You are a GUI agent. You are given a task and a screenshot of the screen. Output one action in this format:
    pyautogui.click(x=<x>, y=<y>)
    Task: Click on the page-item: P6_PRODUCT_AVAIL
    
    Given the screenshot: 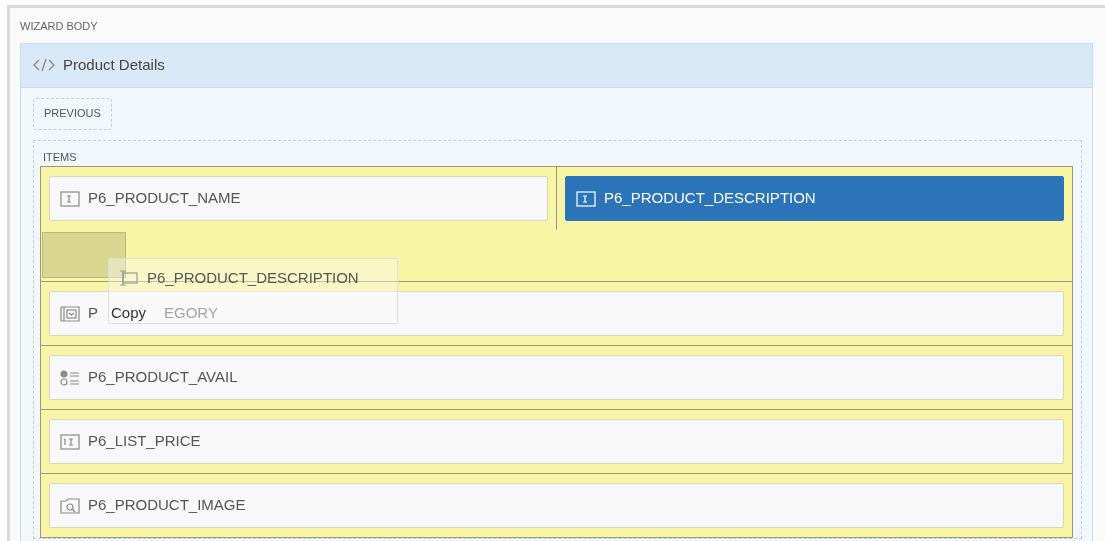 What is the action you would take?
    pyautogui.click(x=556, y=377)
    